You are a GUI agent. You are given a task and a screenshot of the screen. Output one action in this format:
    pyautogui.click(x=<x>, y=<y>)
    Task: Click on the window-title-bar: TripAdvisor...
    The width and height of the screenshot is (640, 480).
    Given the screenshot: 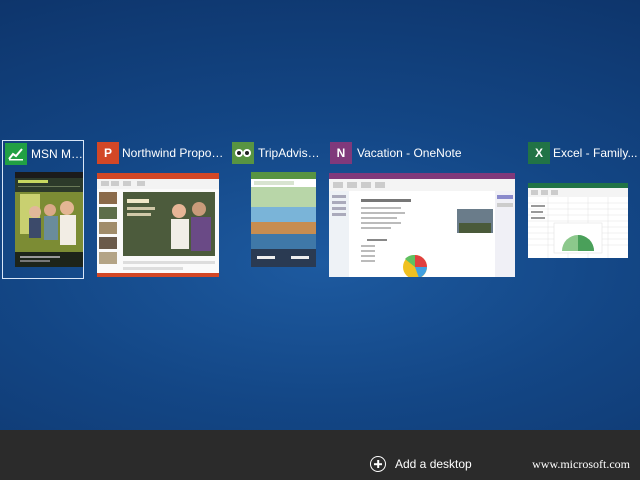 What is the action you would take?
    pyautogui.click(x=278, y=153)
    